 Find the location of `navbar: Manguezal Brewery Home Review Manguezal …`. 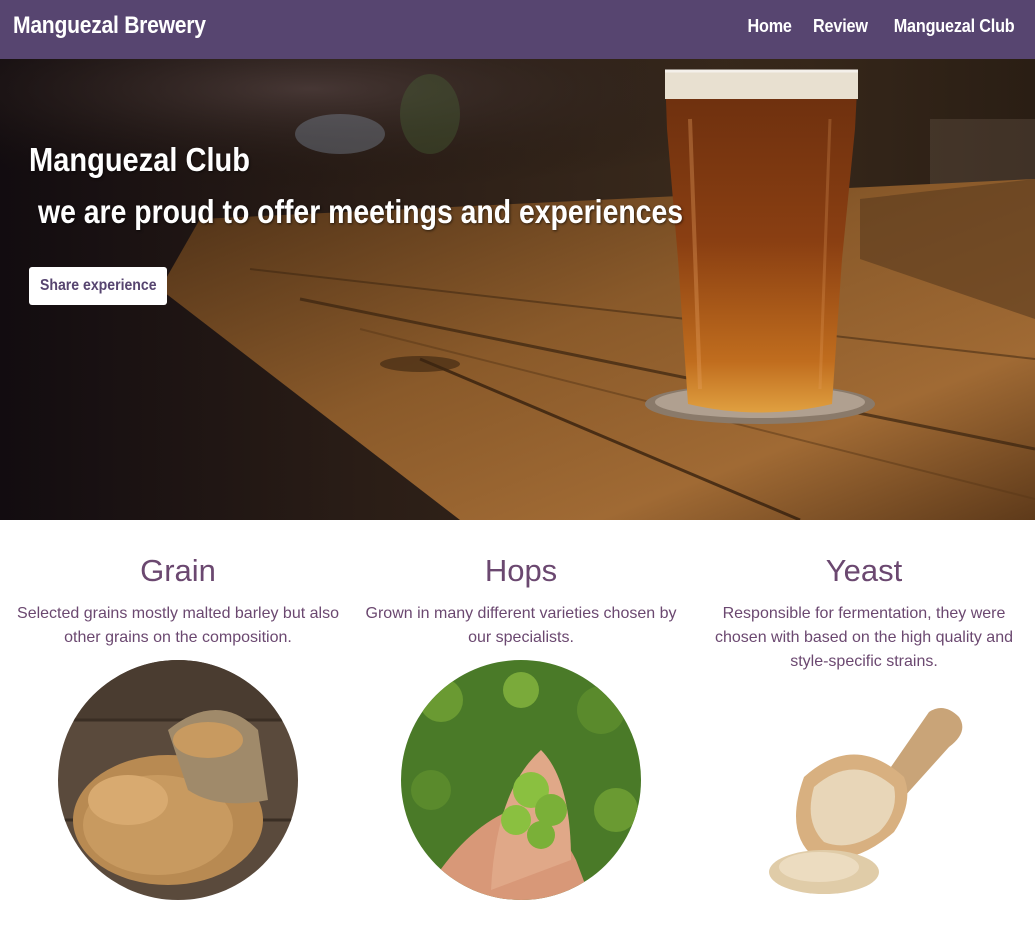

navbar: Manguezal Brewery Home Review Manguezal … is located at coordinates (517, 29).